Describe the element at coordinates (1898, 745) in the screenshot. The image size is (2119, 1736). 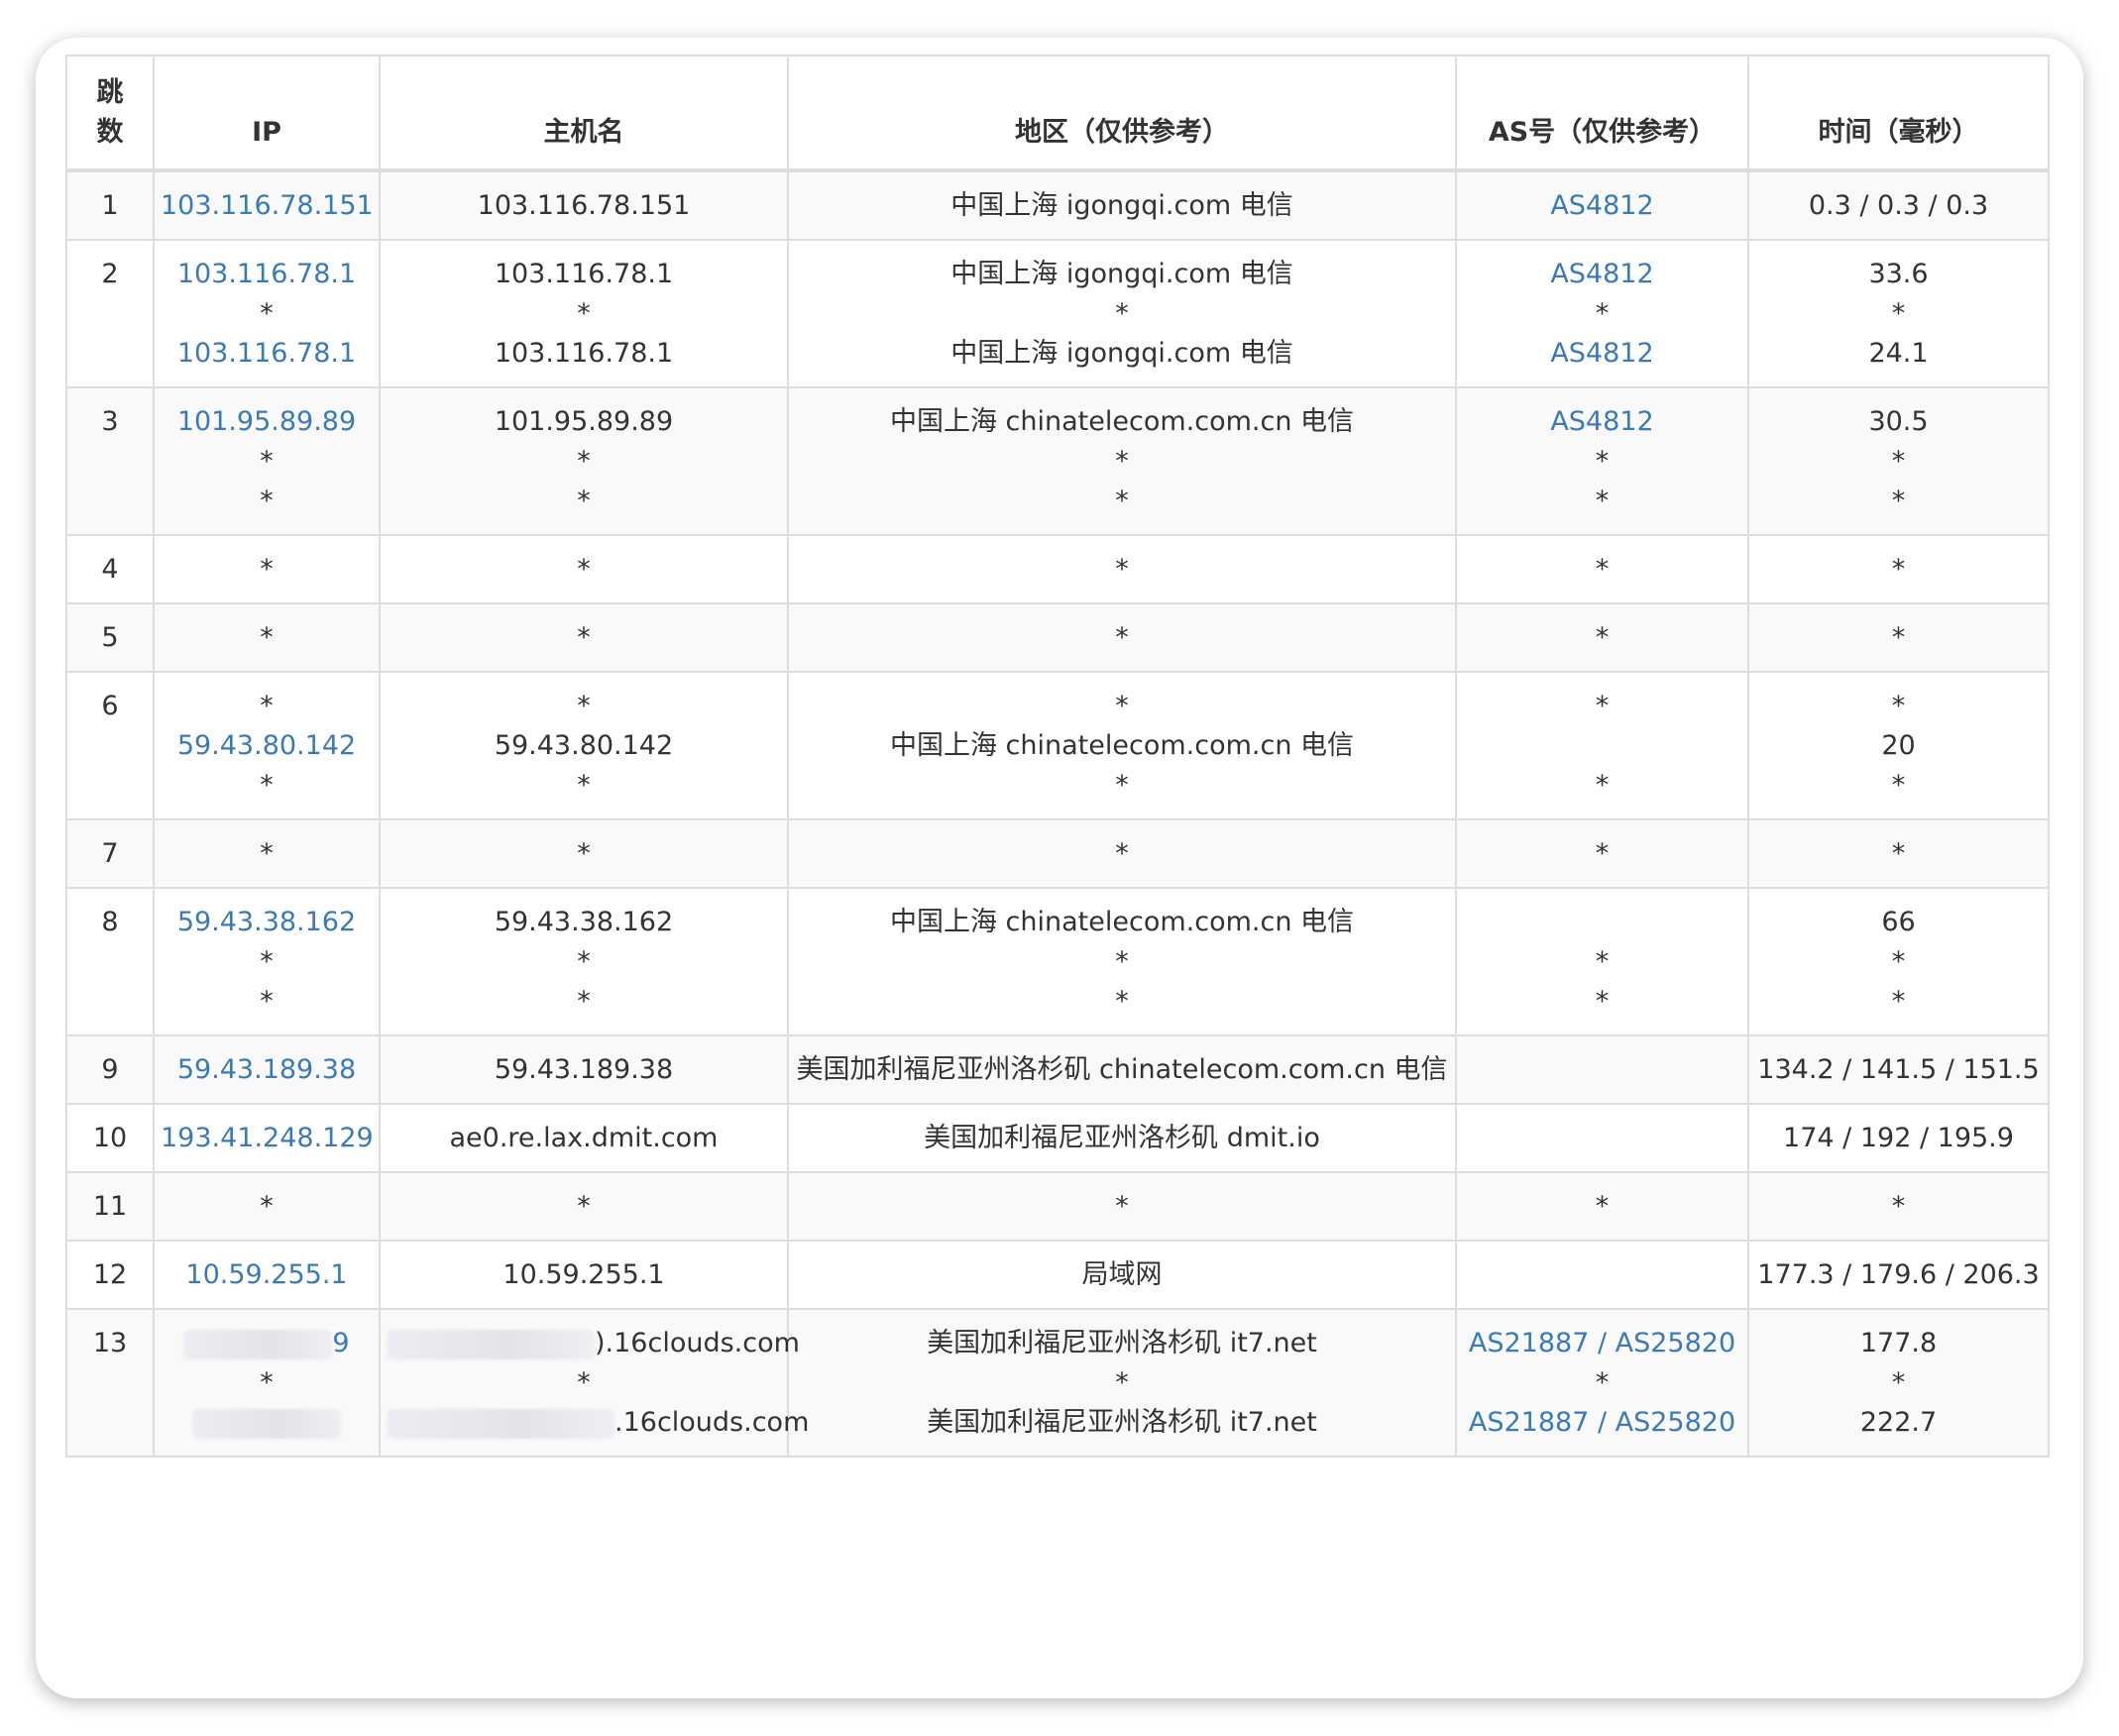
I see `time-value: 20` at that location.